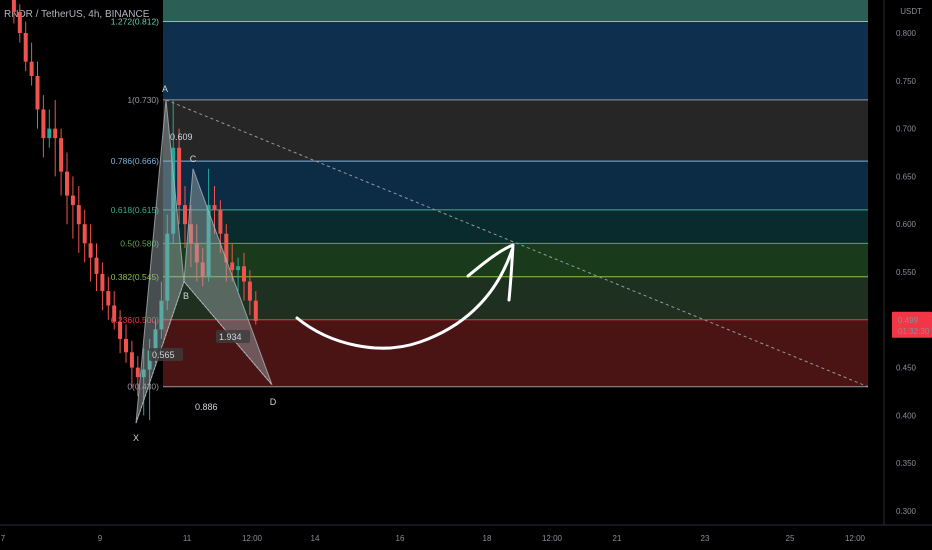 This screenshot has height=550, width=932. Describe the element at coordinates (163, 355) in the screenshot. I see `pattern-ratio: 0.565` at that location.